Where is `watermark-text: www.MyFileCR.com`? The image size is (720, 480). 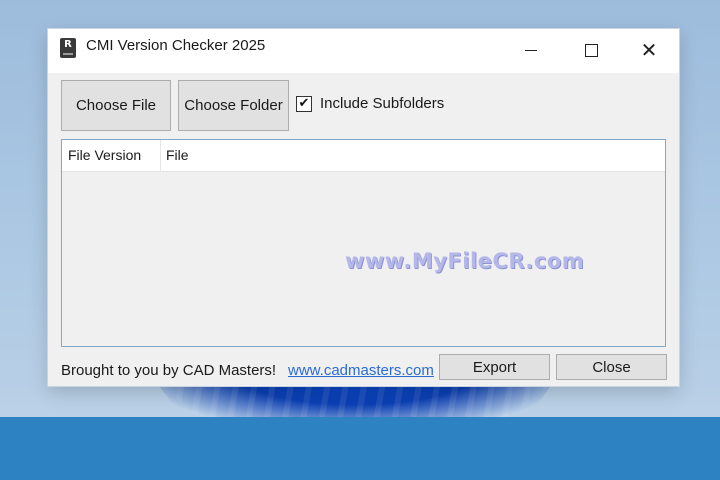 watermark-text: www.MyFileCR.com is located at coordinates (465, 261).